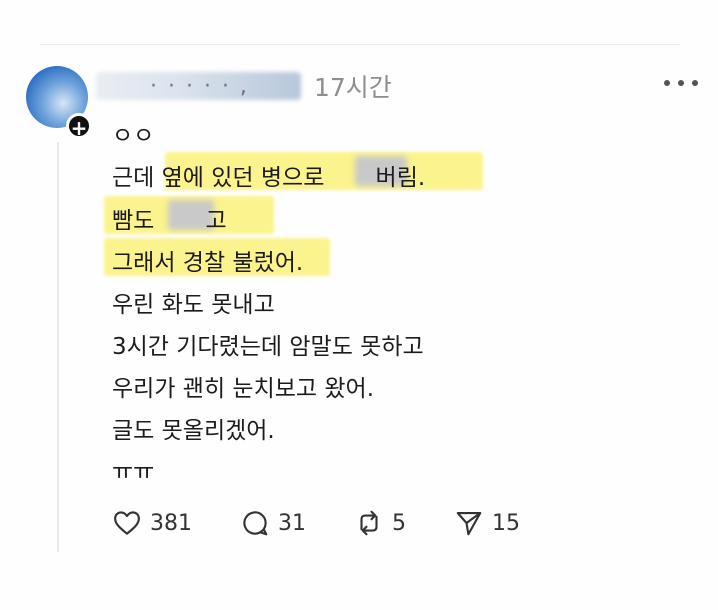 Image resolution: width=718 pixels, height=610 pixels. What do you see at coordinates (353, 87) in the screenshot?
I see `timestamp: 17시간` at bounding box center [353, 87].